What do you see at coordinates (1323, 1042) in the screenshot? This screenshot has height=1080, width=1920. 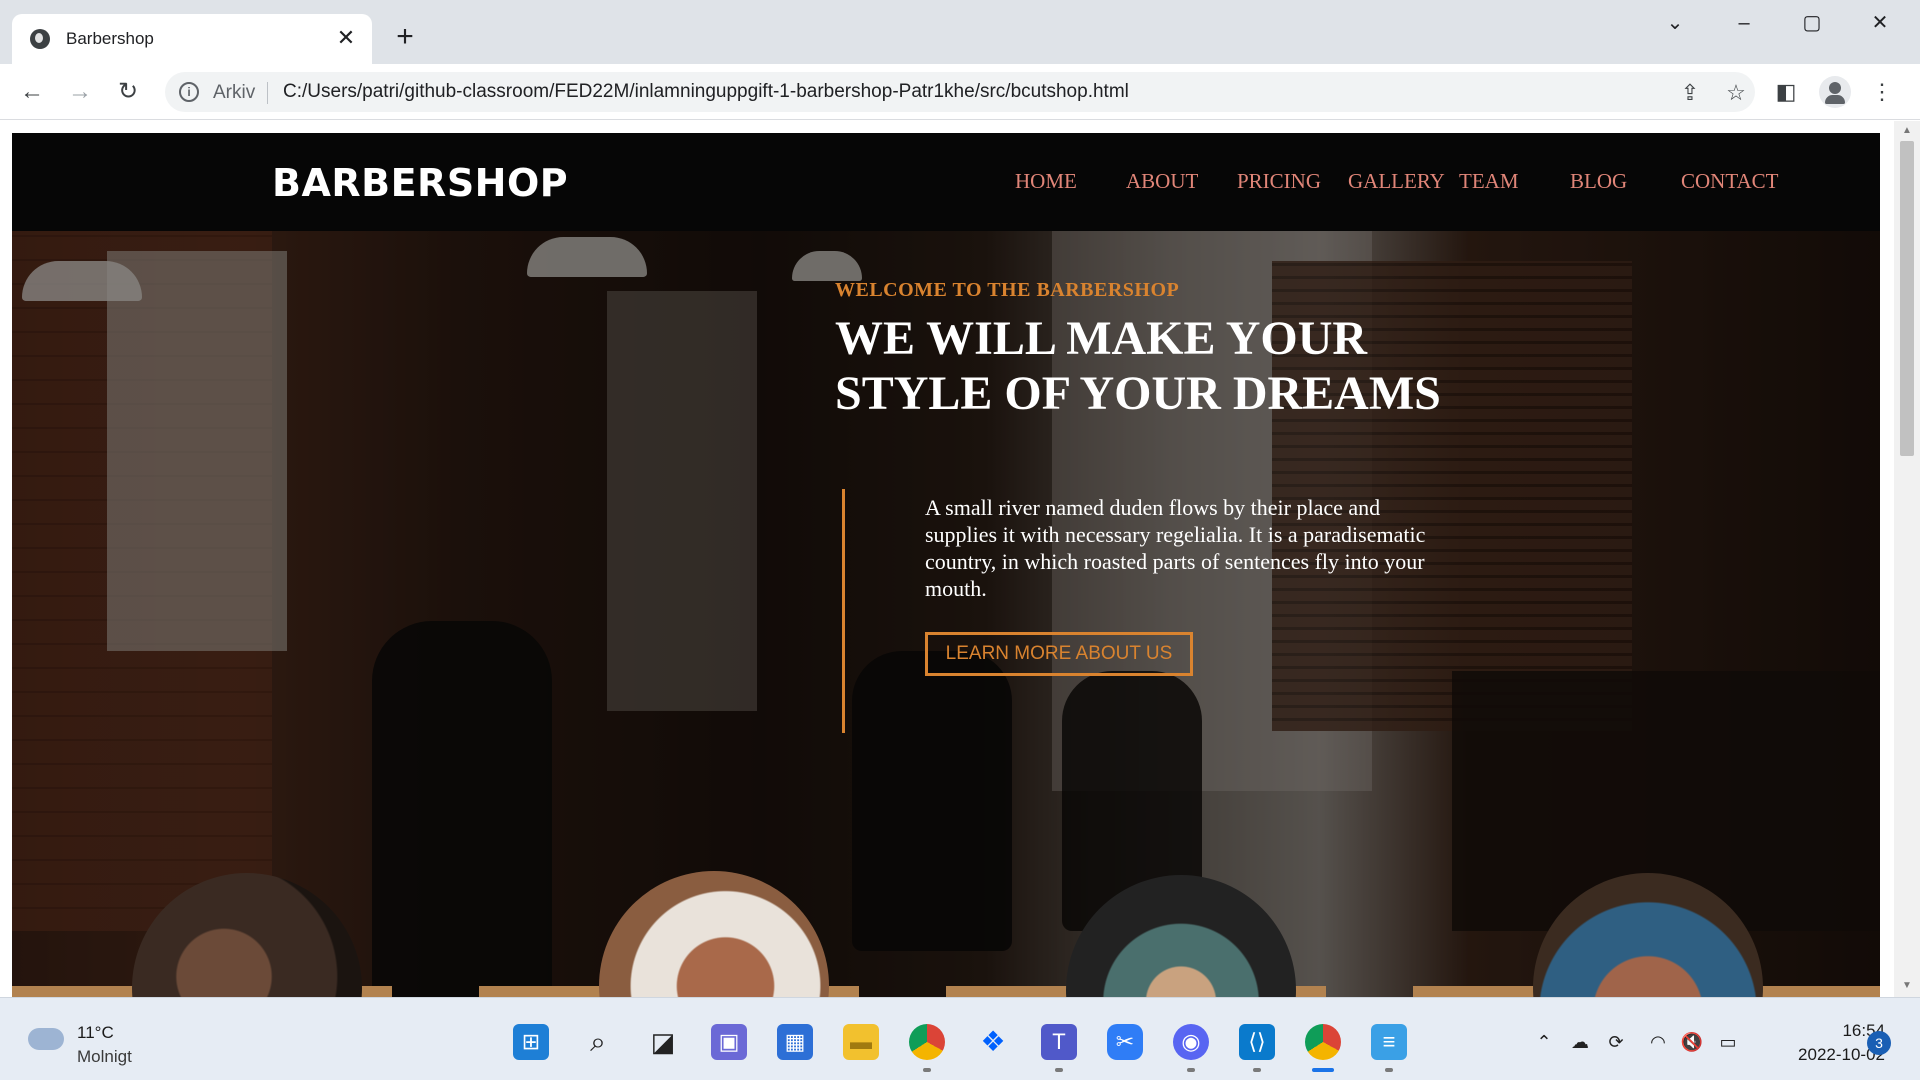 I see `chrome-active-icon` at bounding box center [1323, 1042].